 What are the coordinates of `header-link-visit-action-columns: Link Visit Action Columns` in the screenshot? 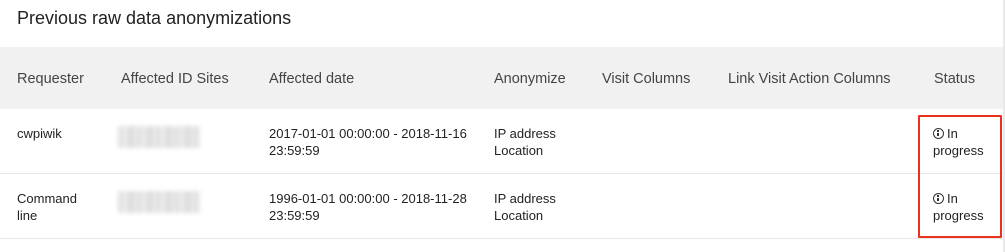 It's located at (809, 79).